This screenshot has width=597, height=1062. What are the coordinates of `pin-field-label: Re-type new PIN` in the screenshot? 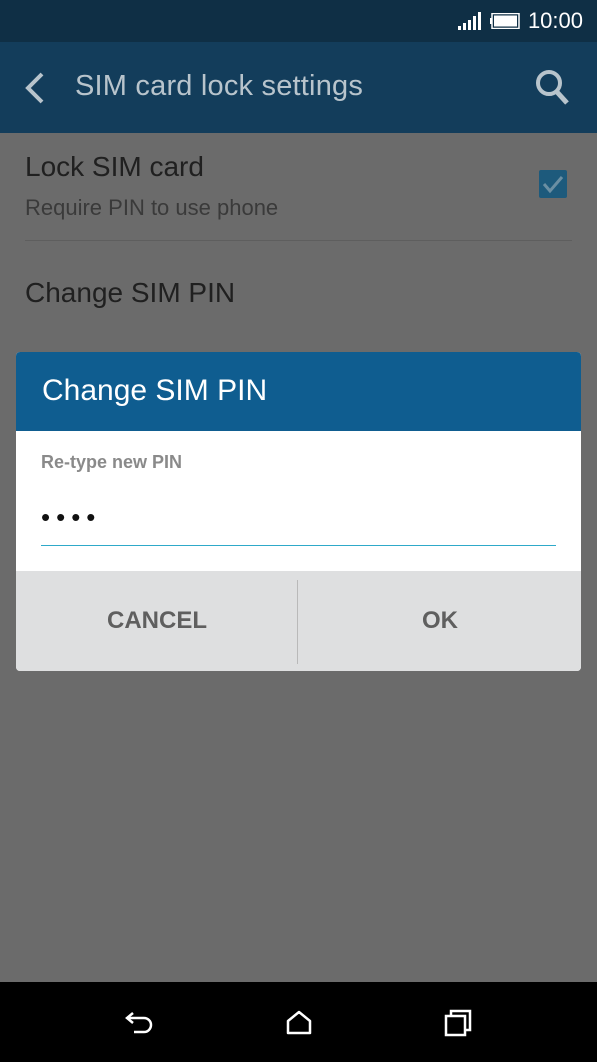 It's located at (112, 462).